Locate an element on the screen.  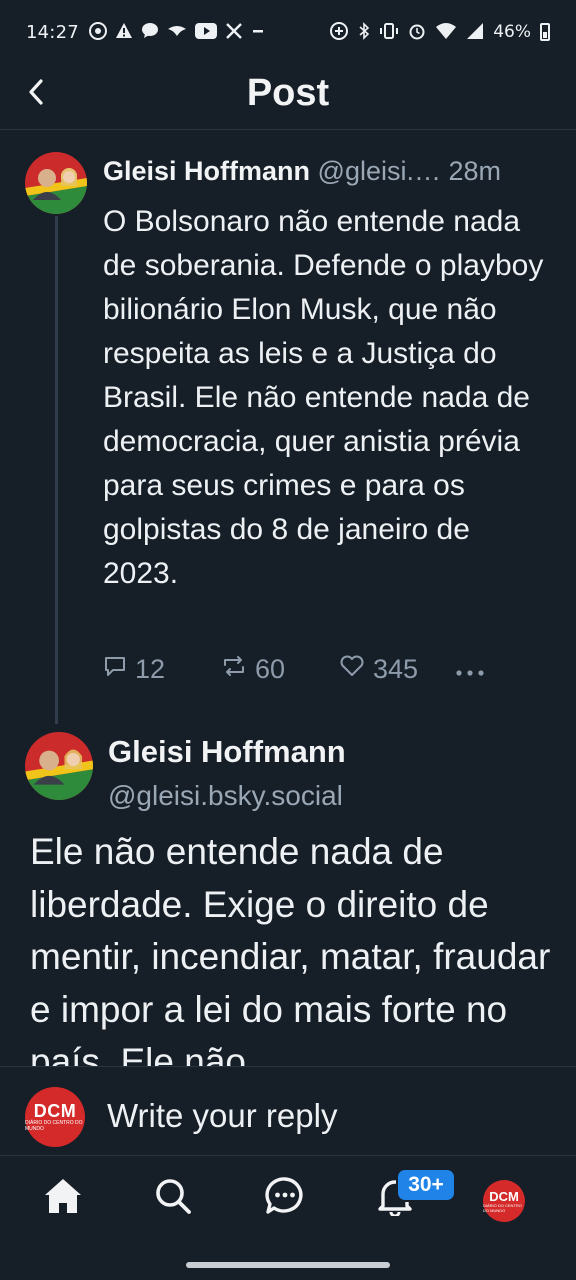
ellipsis-icon is located at coordinates (470, 669).